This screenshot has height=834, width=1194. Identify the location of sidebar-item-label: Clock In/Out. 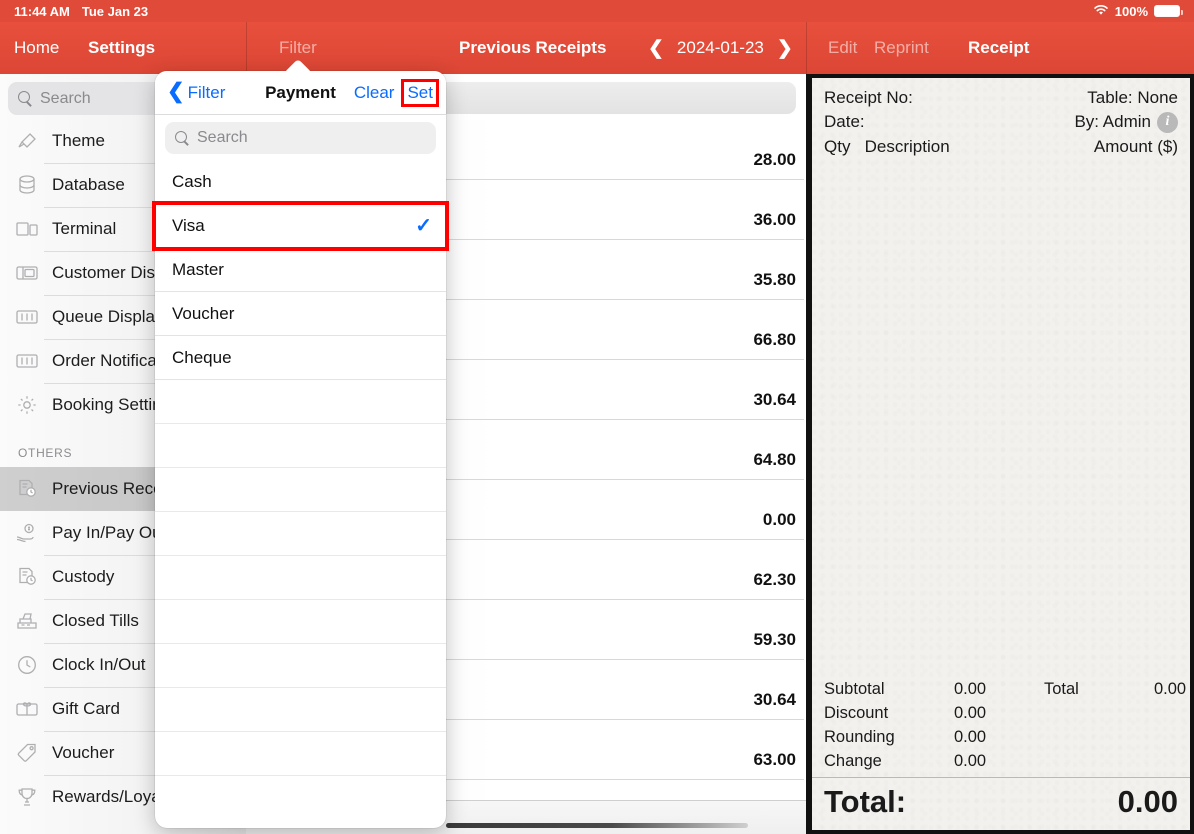
(99, 664).